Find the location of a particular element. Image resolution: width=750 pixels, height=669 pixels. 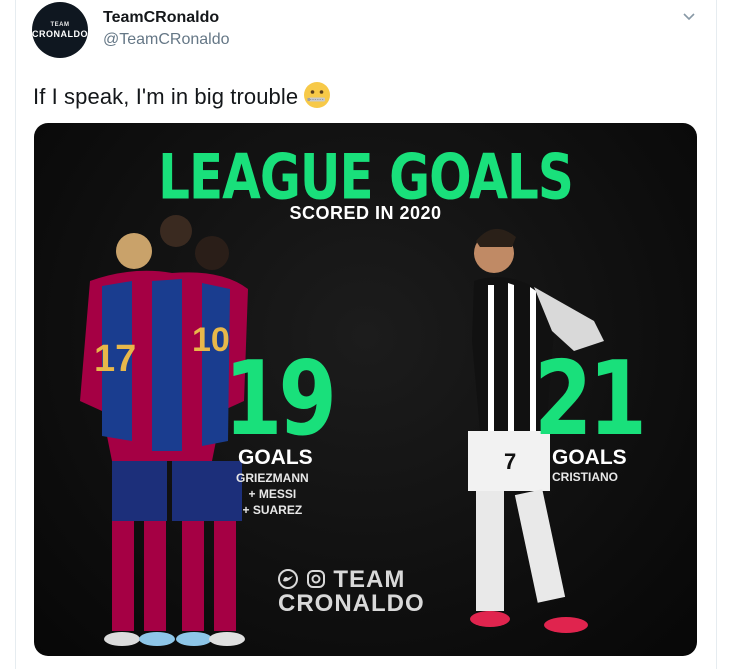

graphic-subtitle: SCORED IN 2020 is located at coordinates (365, 213).